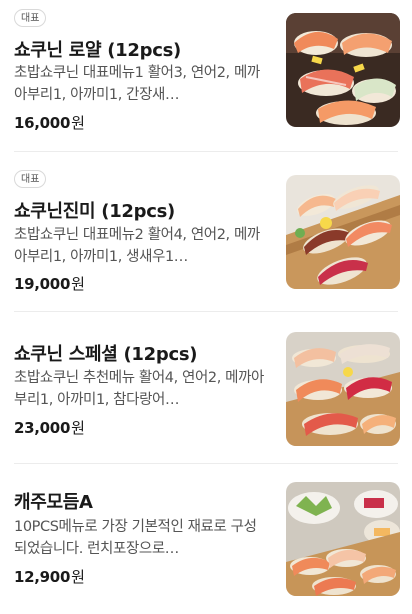 This screenshot has width=412, height=614. What do you see at coordinates (343, 539) in the screenshot?
I see `sushi-set-image` at bounding box center [343, 539].